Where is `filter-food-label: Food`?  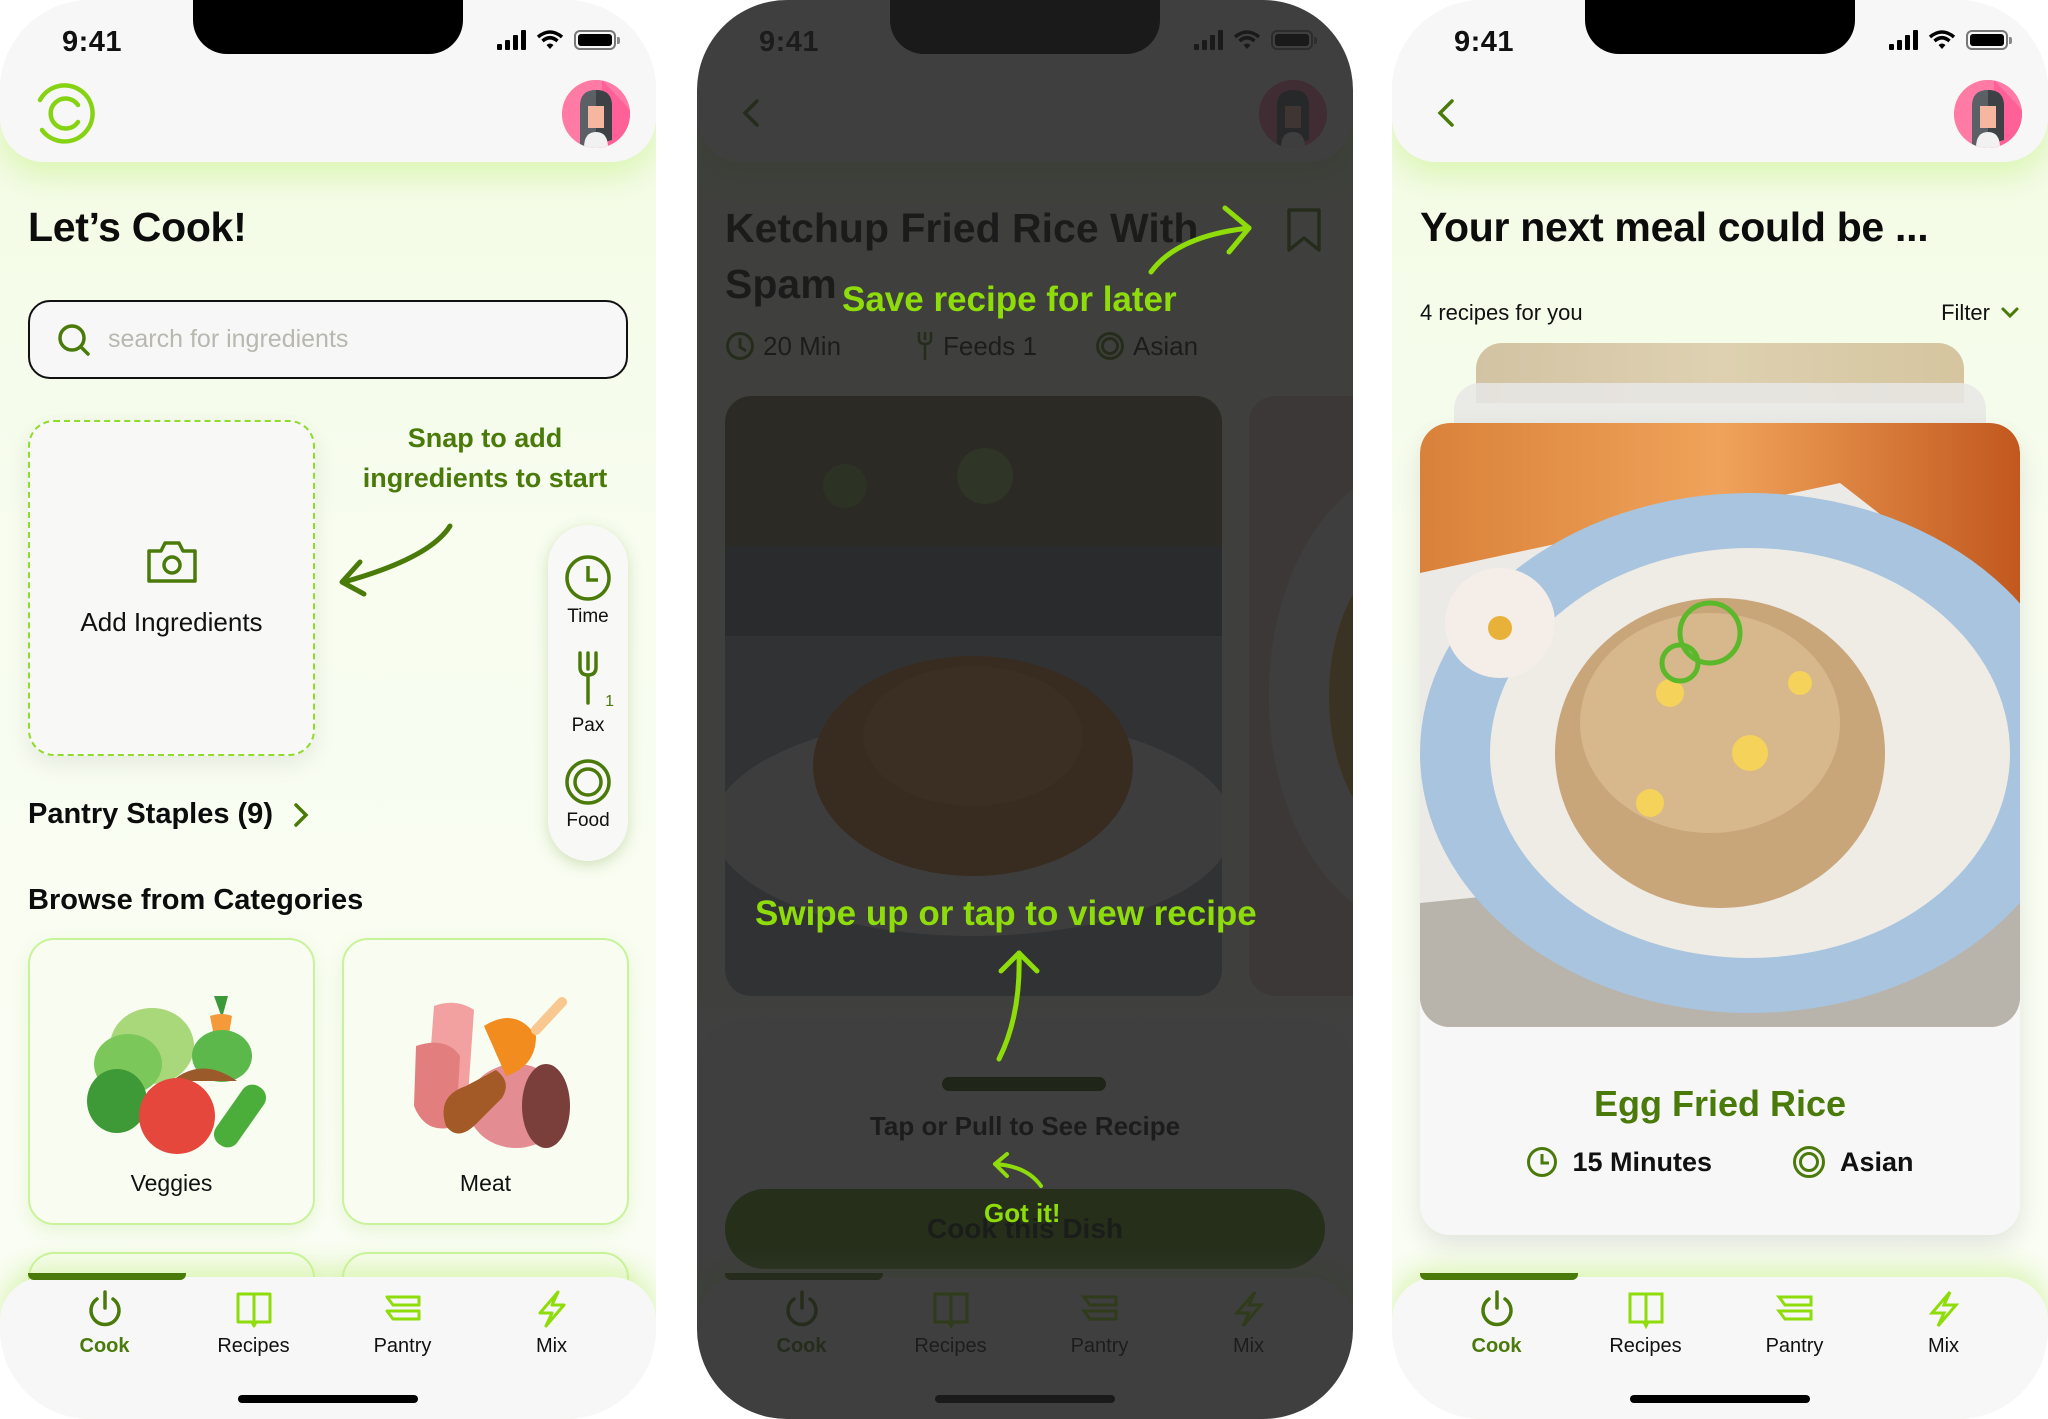
filter-food-label: Food is located at coordinates (588, 821).